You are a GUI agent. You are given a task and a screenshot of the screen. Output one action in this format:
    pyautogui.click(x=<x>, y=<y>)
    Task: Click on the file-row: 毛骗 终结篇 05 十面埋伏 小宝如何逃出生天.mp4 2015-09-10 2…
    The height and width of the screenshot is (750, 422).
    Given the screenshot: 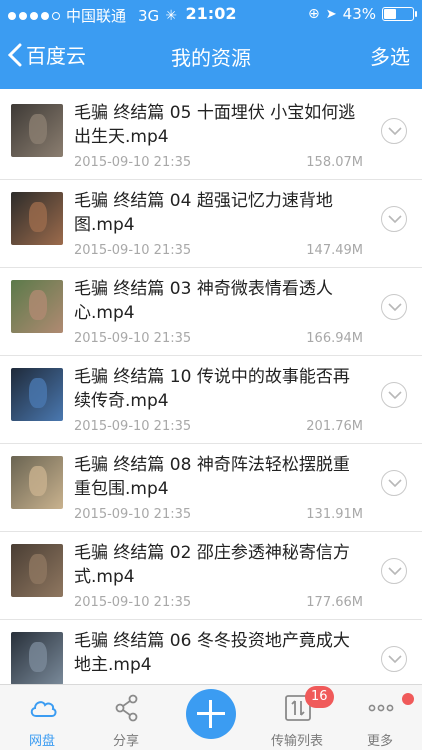 What is the action you would take?
    pyautogui.click(x=211, y=136)
    